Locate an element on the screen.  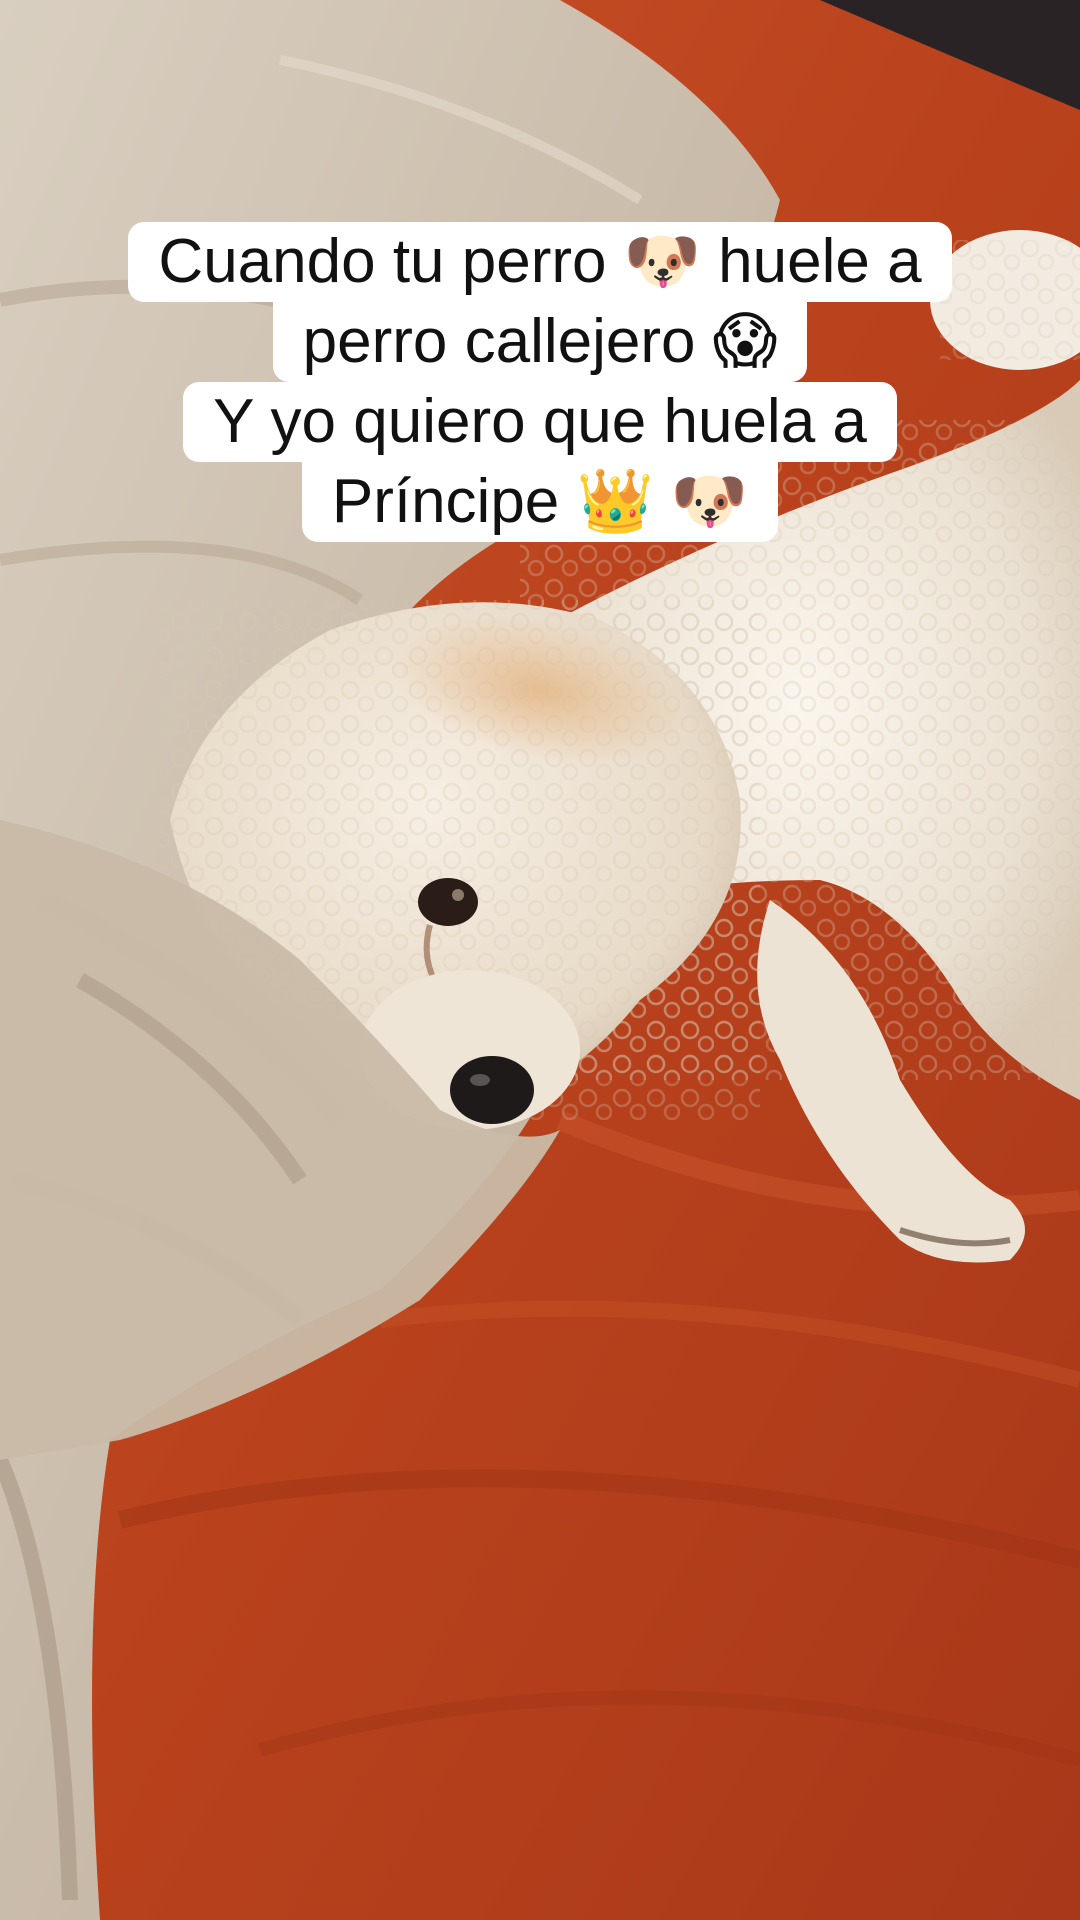
caption-line-2: perro callejero 😱 is located at coordinates (540, 342).